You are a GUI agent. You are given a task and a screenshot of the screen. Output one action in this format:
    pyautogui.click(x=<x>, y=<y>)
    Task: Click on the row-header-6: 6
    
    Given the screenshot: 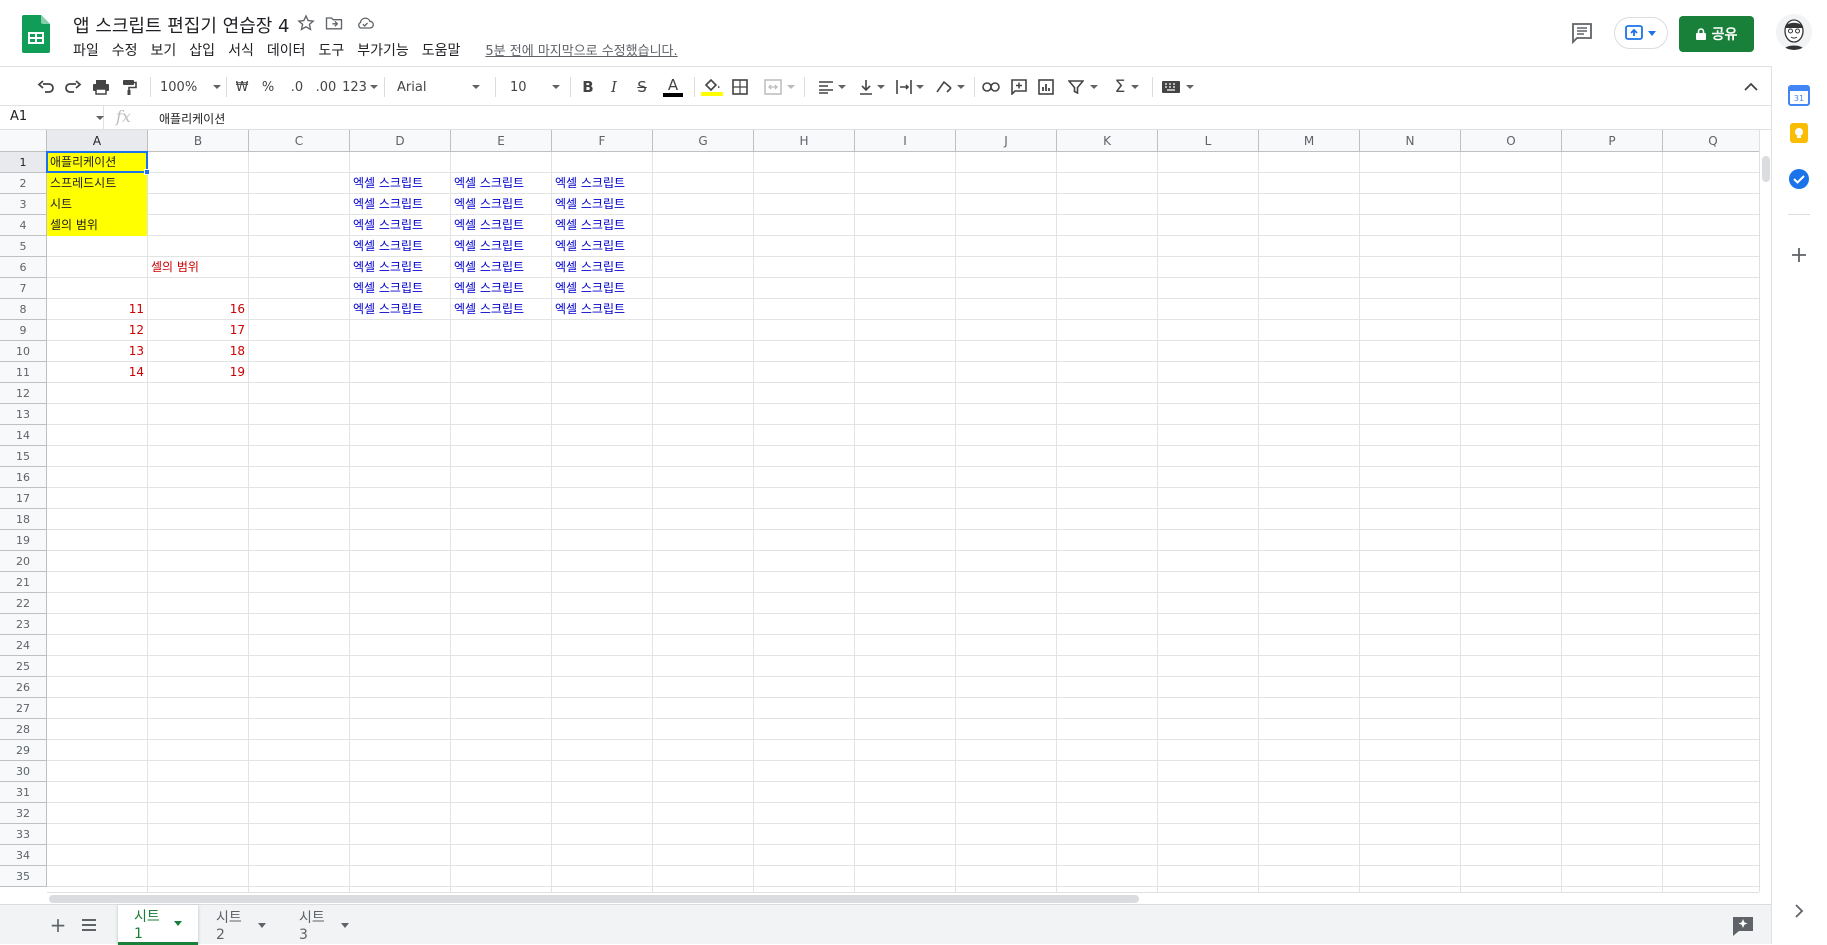 What is the action you would take?
    pyautogui.click(x=23, y=267)
    